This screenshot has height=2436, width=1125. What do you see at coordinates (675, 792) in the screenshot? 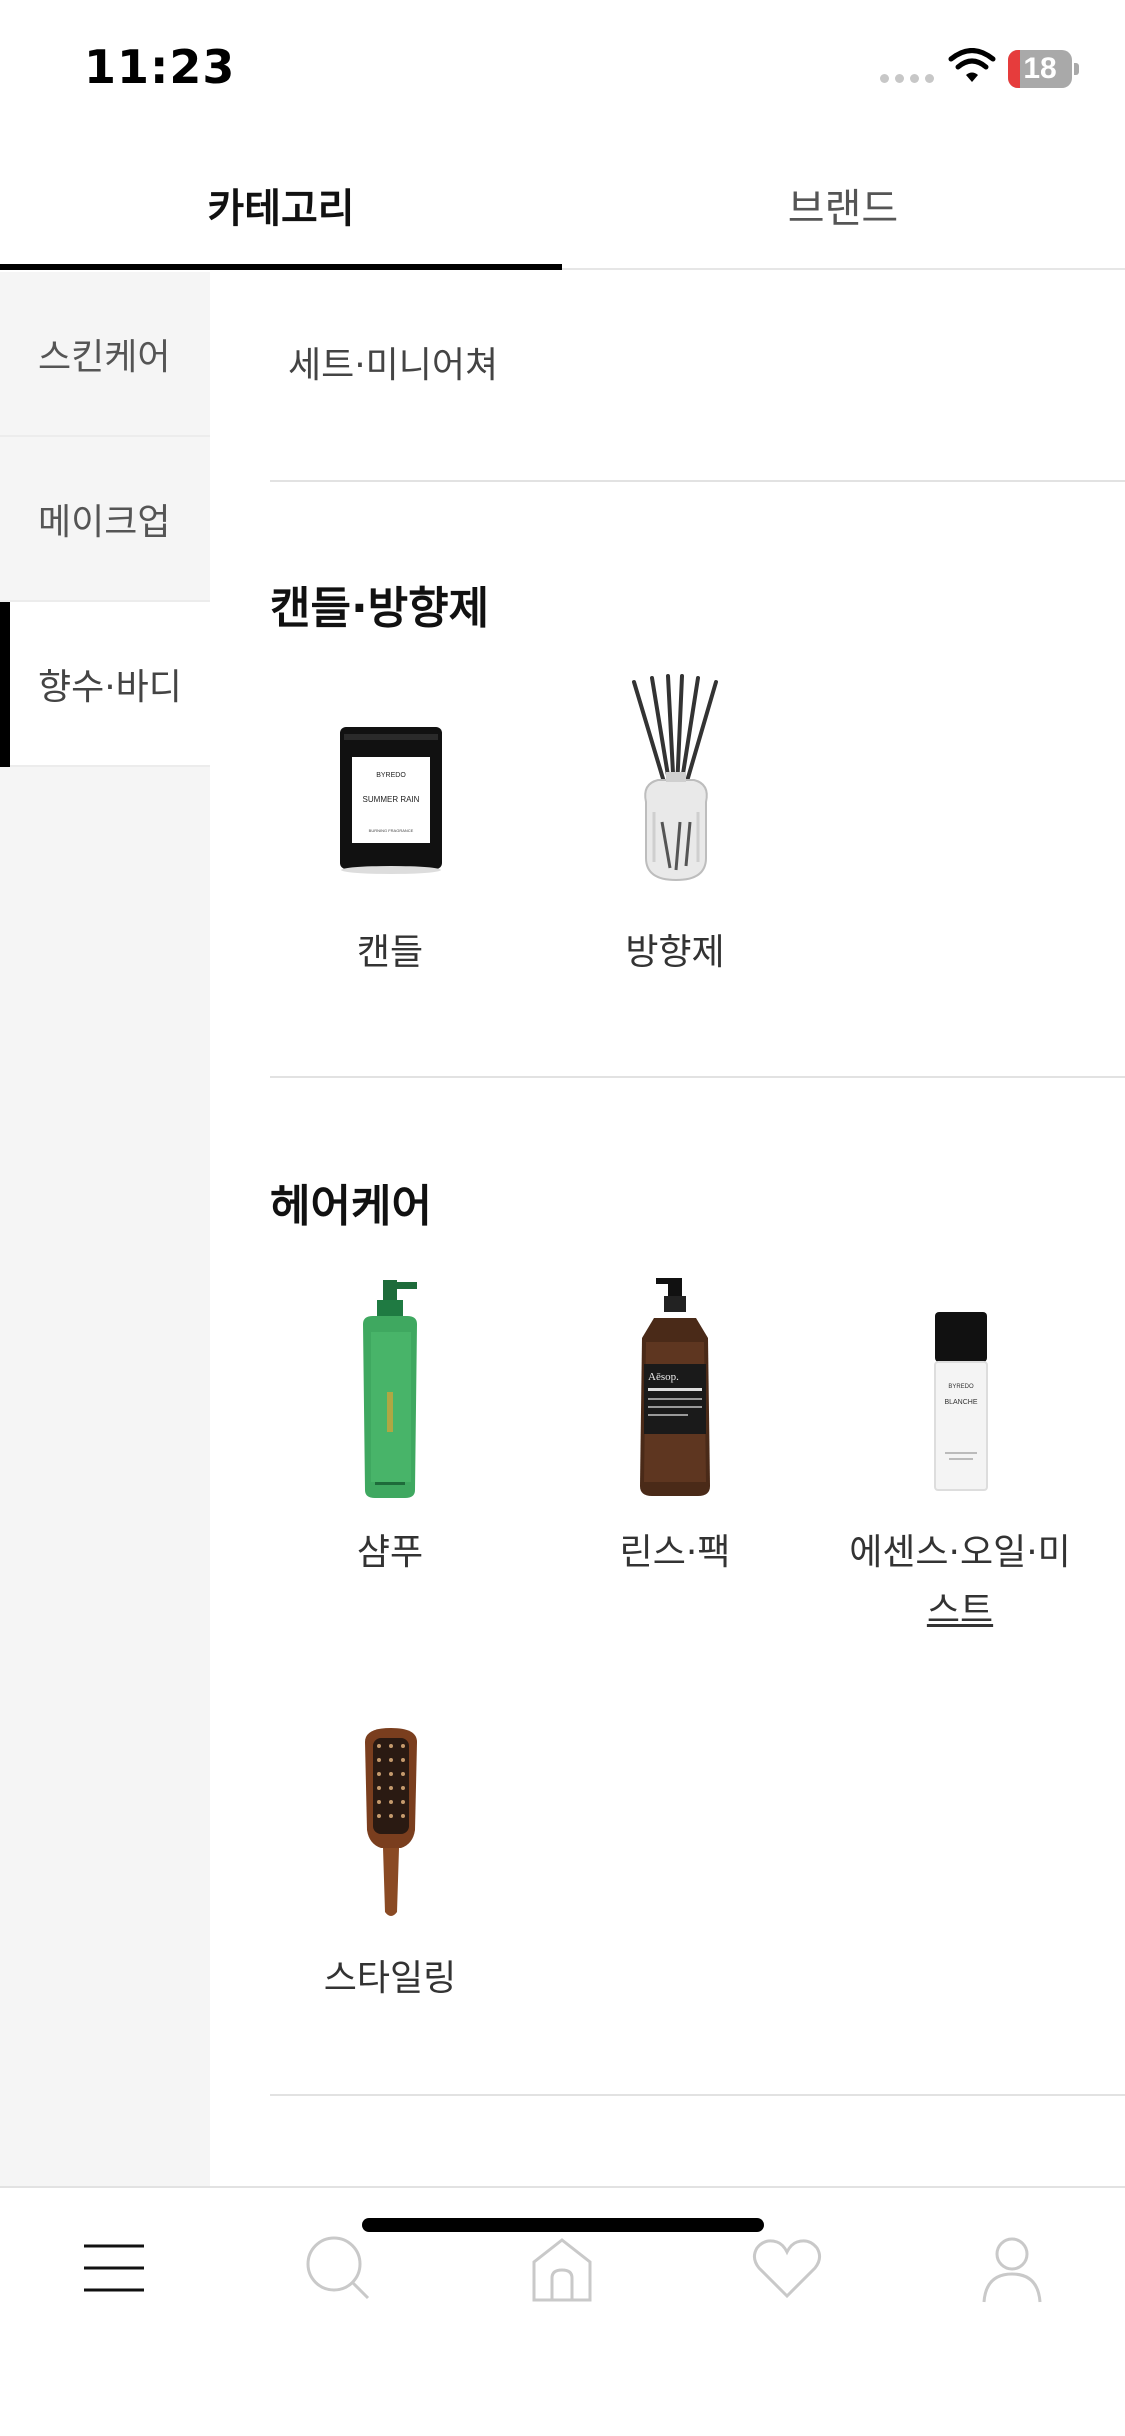
I see `reed-diffuser-image` at bounding box center [675, 792].